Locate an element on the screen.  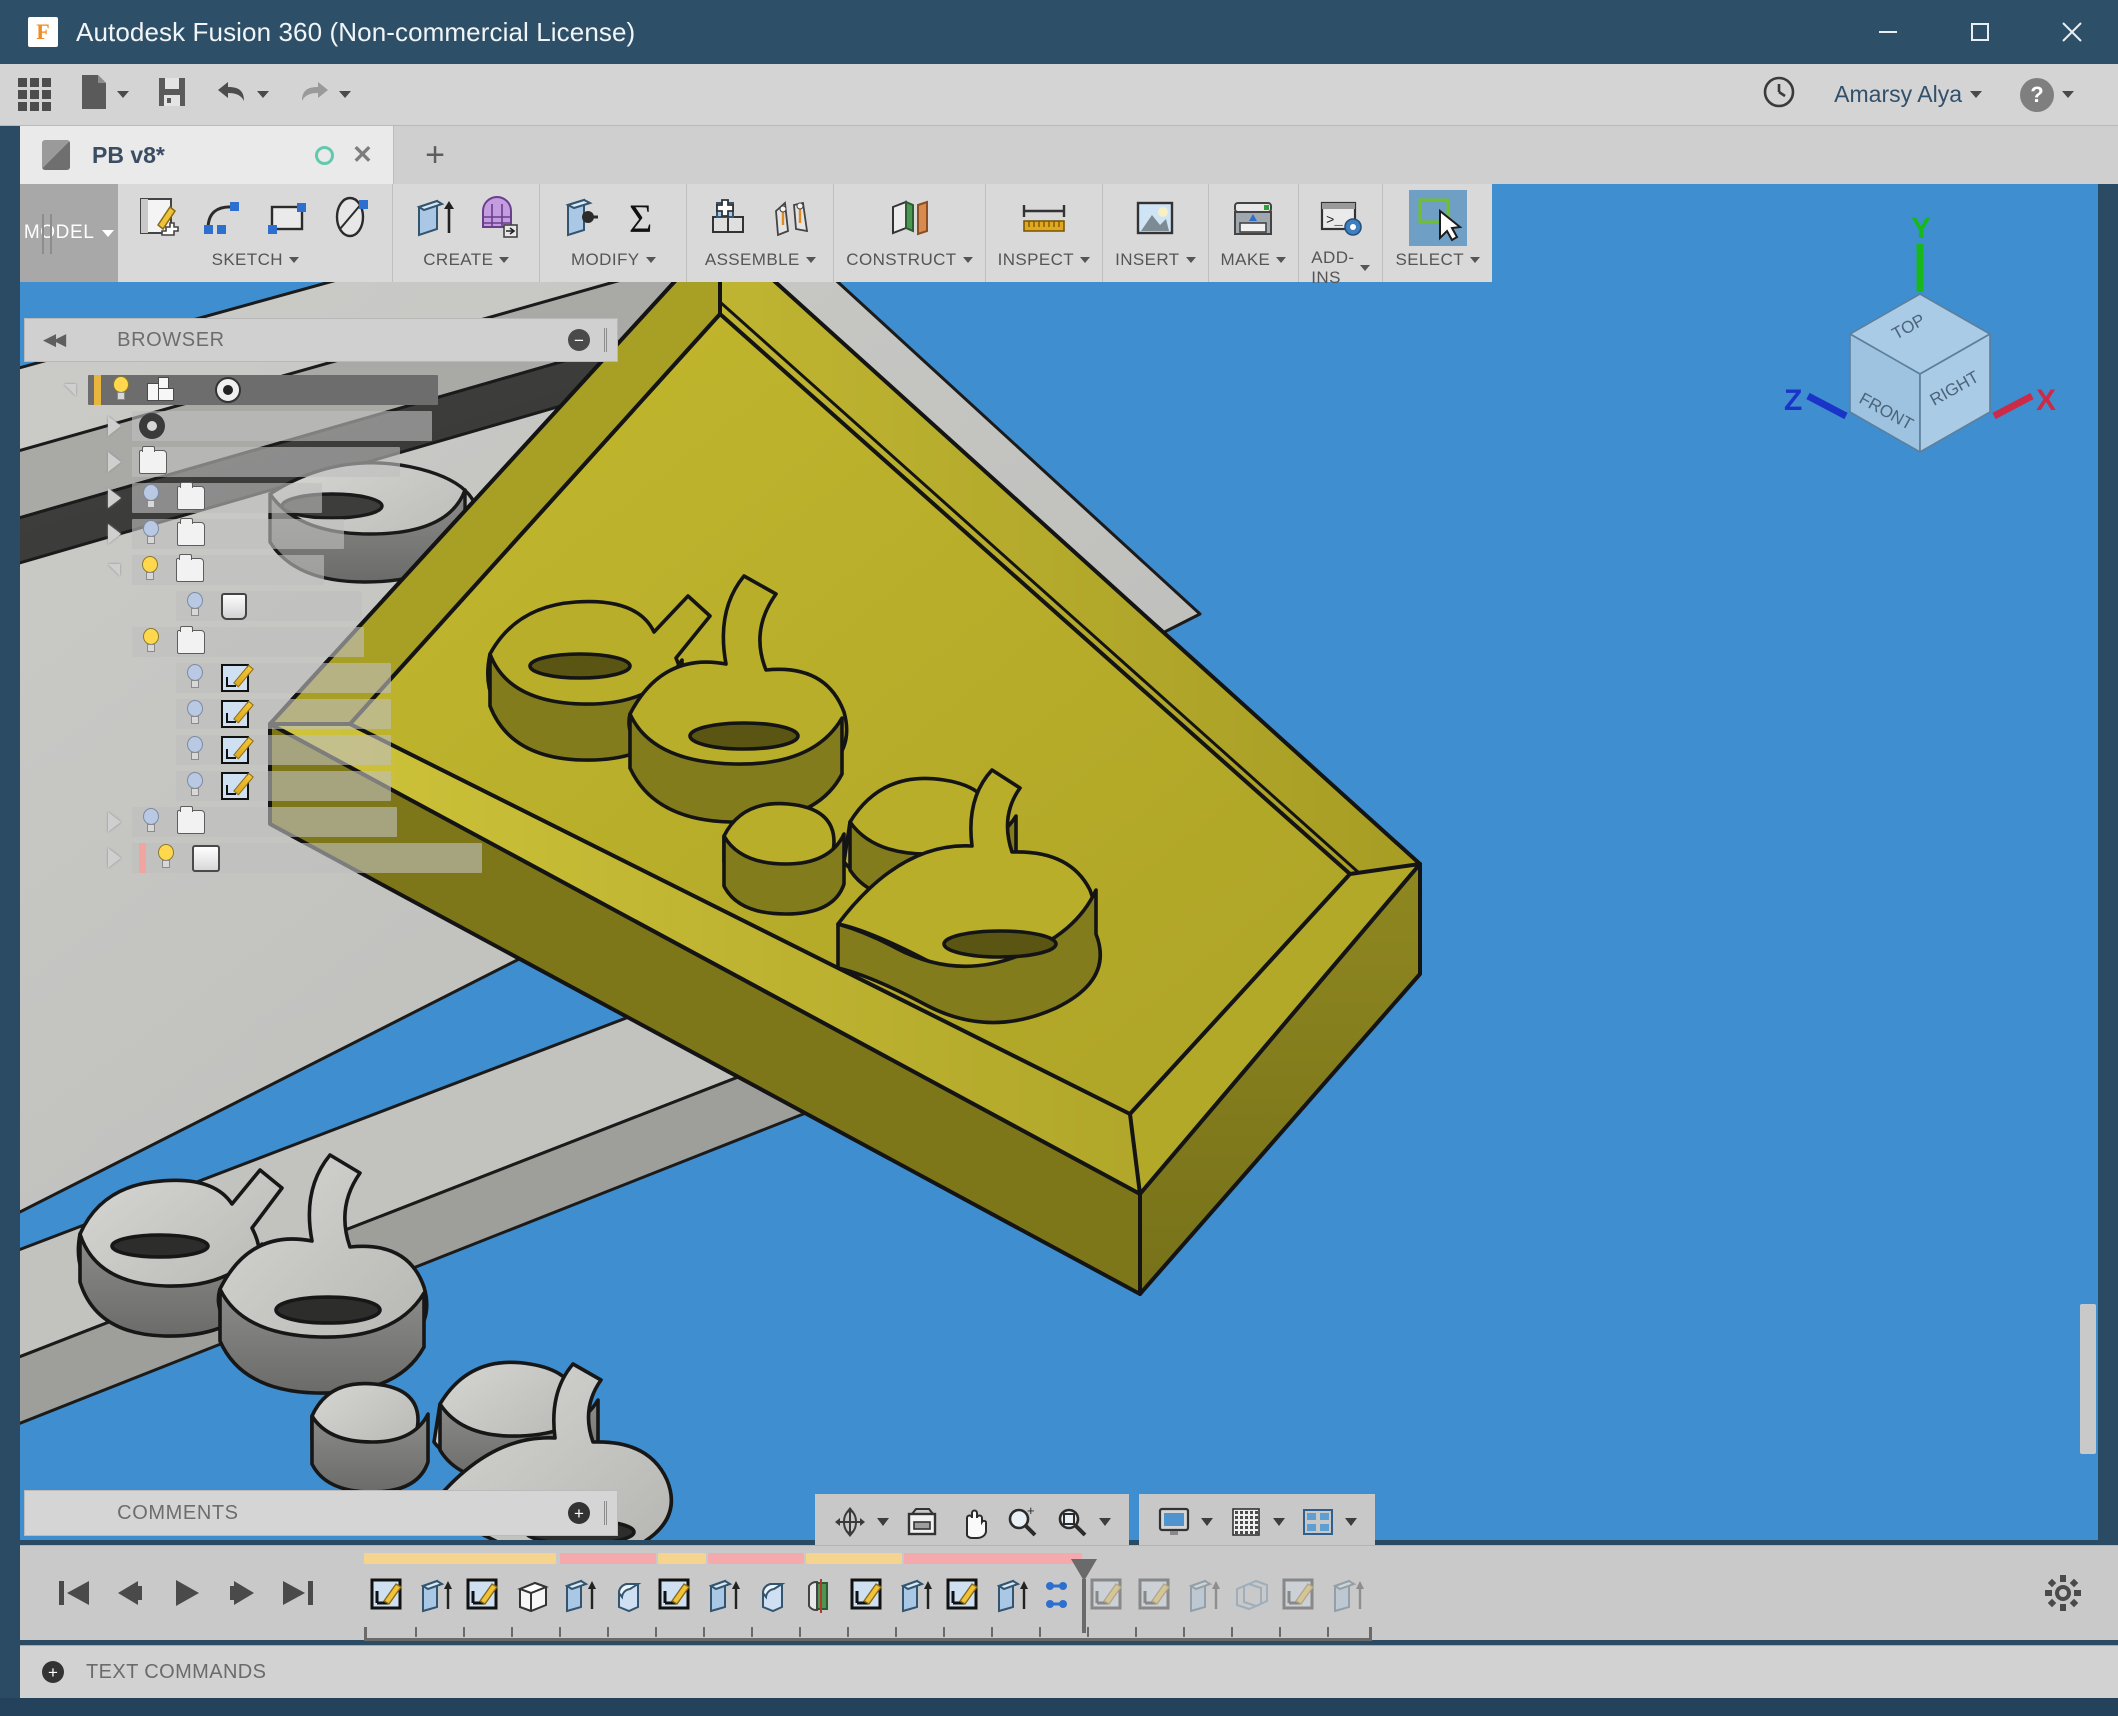
tree-item-body1 is located at coordinates (321, 606).